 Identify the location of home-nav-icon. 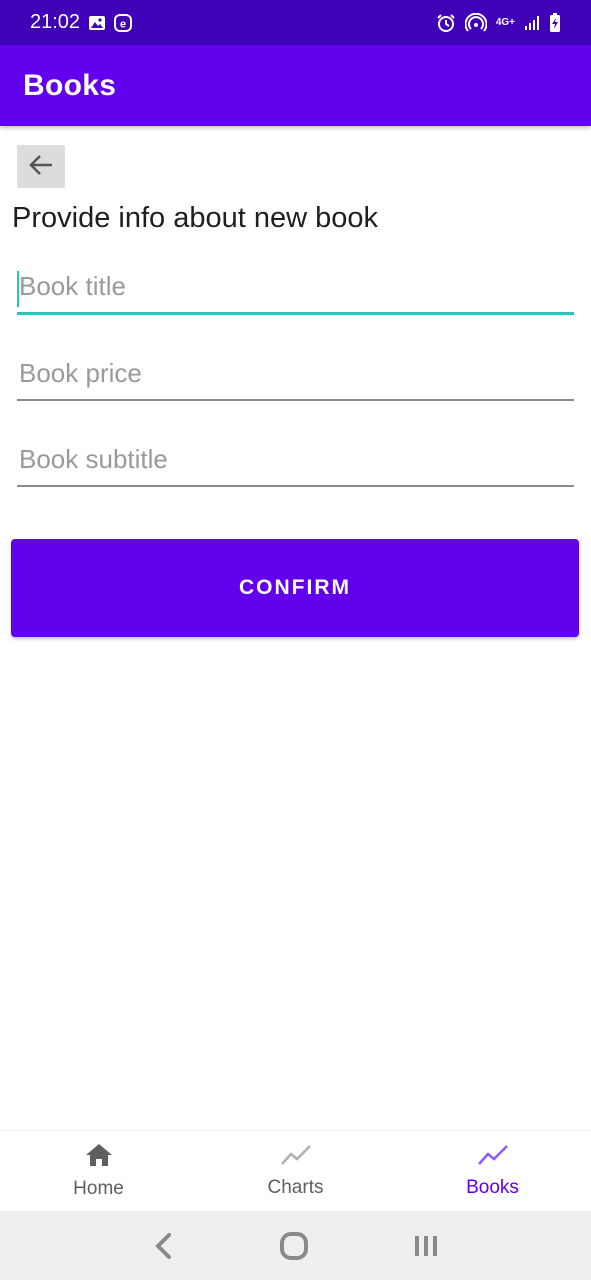
(294, 1246).